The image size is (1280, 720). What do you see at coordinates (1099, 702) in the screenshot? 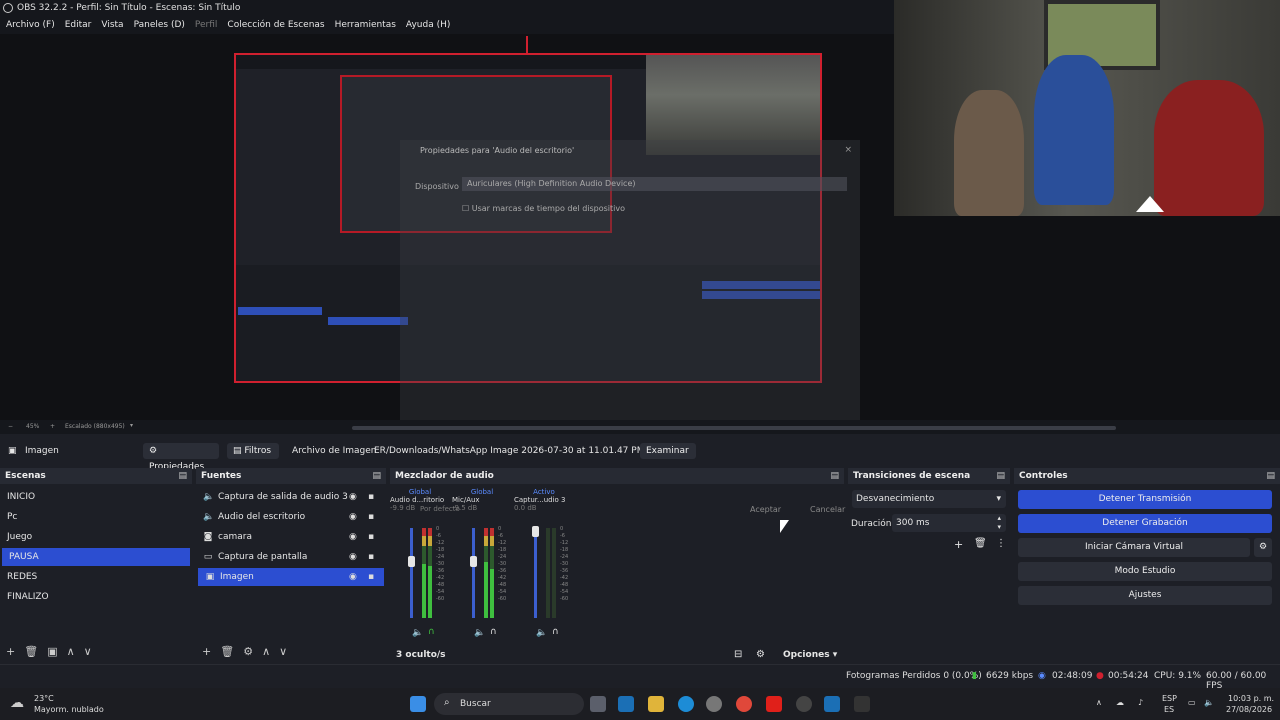
I see `chevron-up-icon: ∧` at bounding box center [1099, 702].